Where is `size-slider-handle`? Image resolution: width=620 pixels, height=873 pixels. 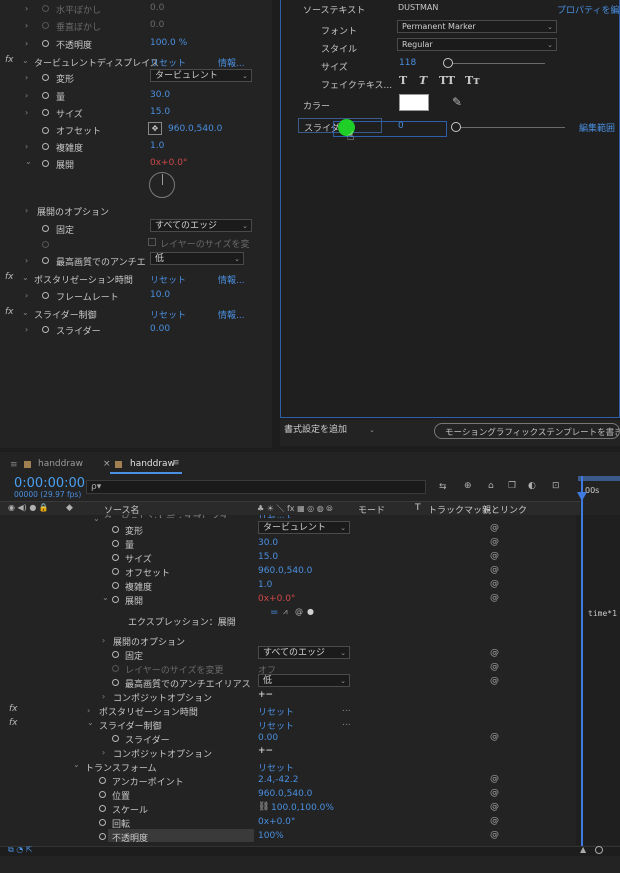
size-slider-handle is located at coordinates (448, 63).